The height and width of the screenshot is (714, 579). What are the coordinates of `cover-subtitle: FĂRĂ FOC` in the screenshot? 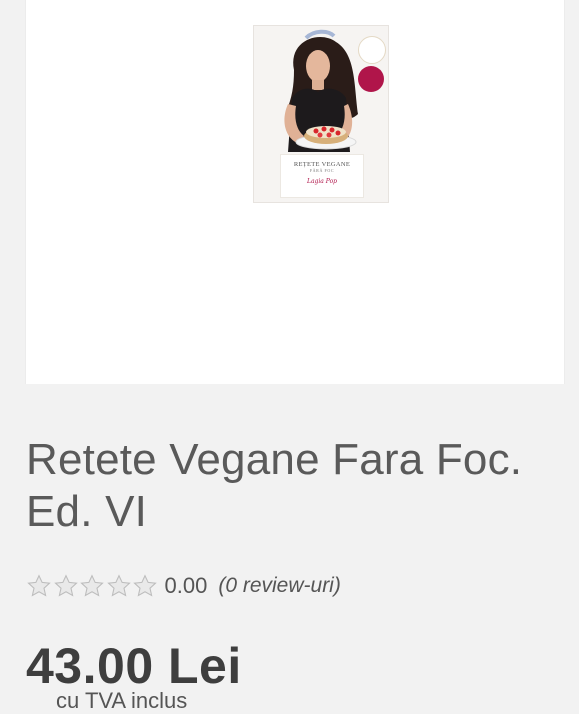 It's located at (322, 170).